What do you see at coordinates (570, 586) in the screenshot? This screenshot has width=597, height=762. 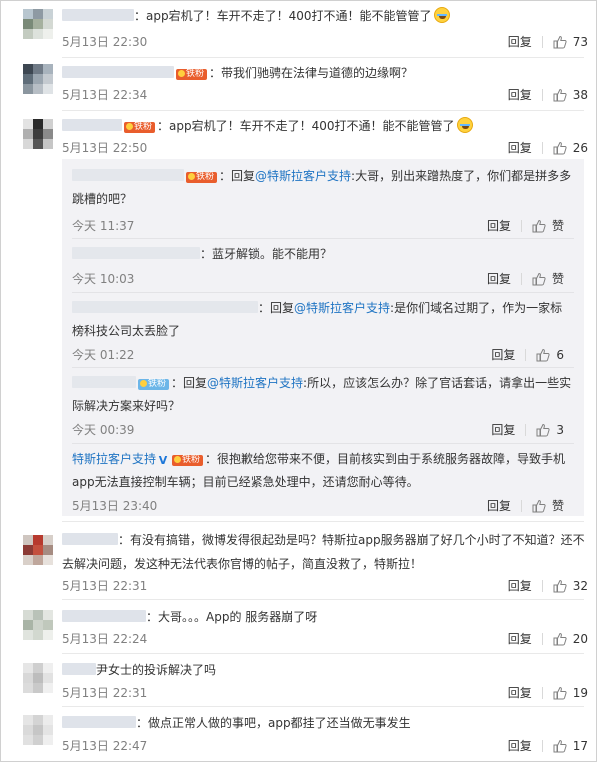 I see `like-button: 32` at bounding box center [570, 586].